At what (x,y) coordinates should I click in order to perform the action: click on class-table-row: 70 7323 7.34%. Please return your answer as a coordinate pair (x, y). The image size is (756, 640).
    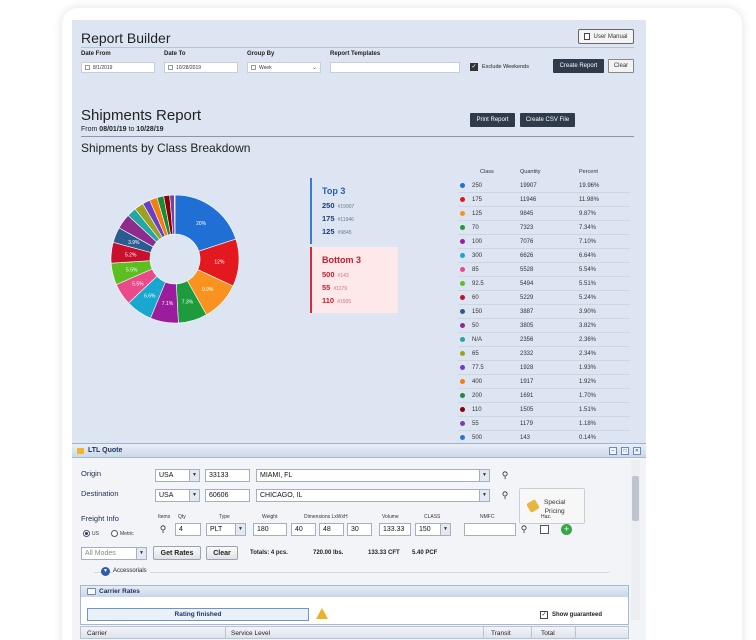
    Looking at the image, I should click on (544, 228).